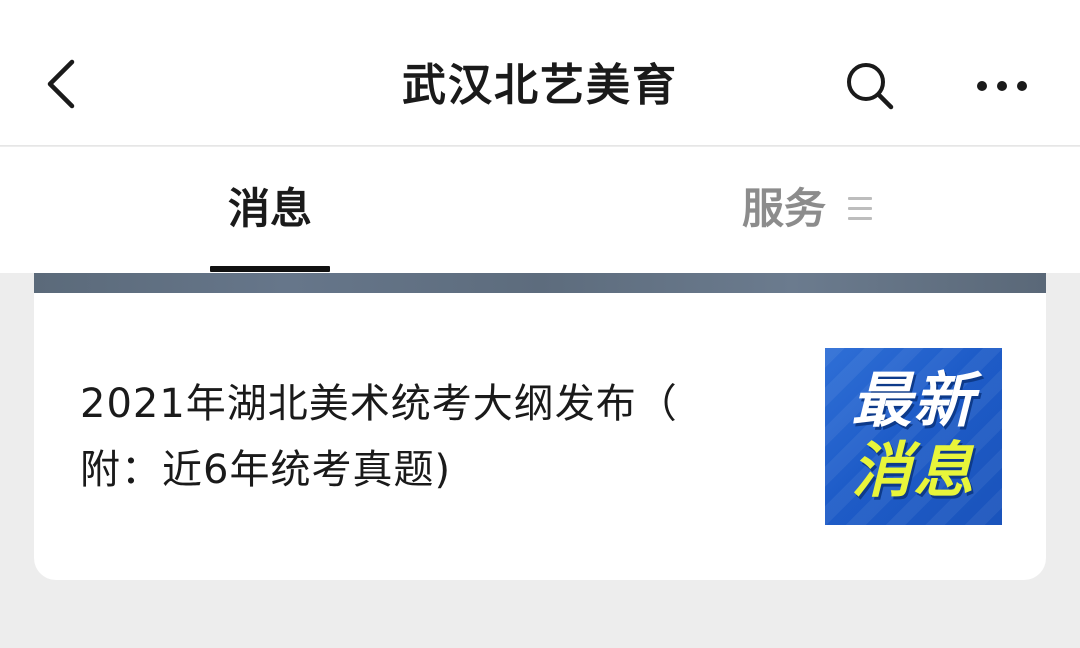 The height and width of the screenshot is (648, 1080). I want to click on more-button, so click(1002, 86).